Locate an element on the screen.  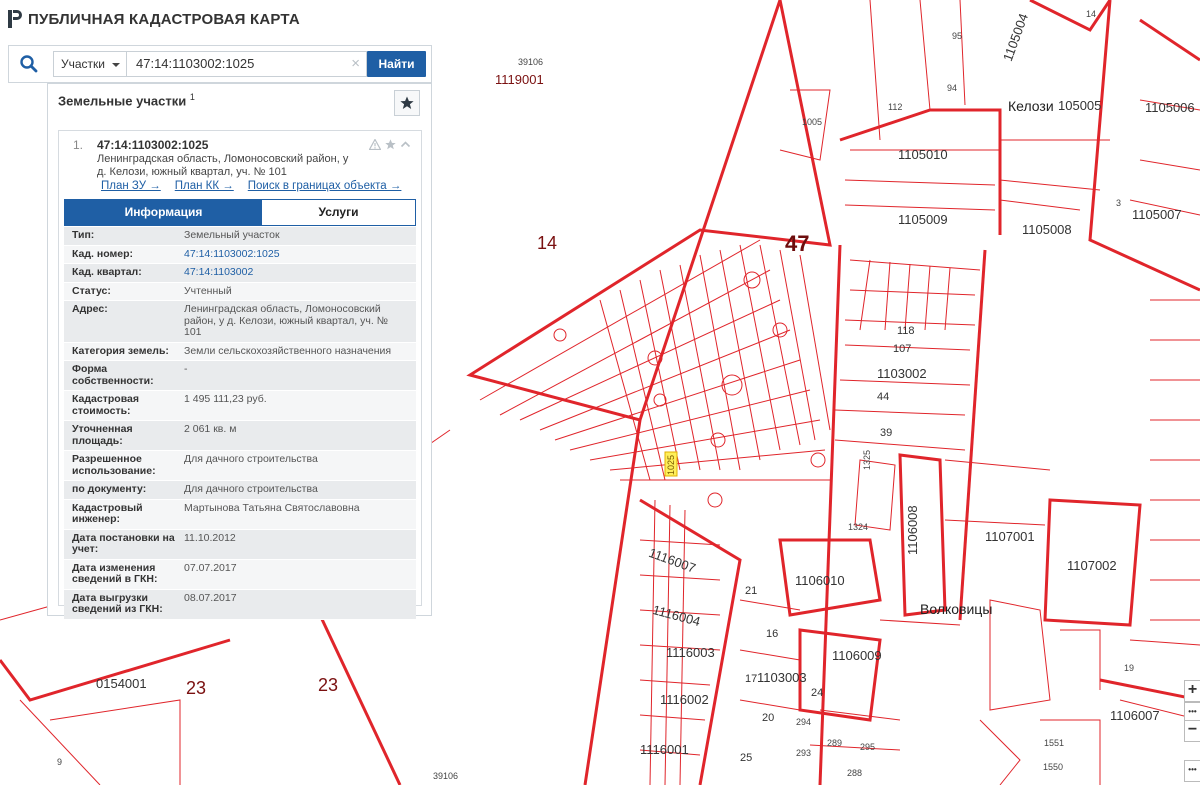
map-label: 1325 is located at coordinates (867, 459).